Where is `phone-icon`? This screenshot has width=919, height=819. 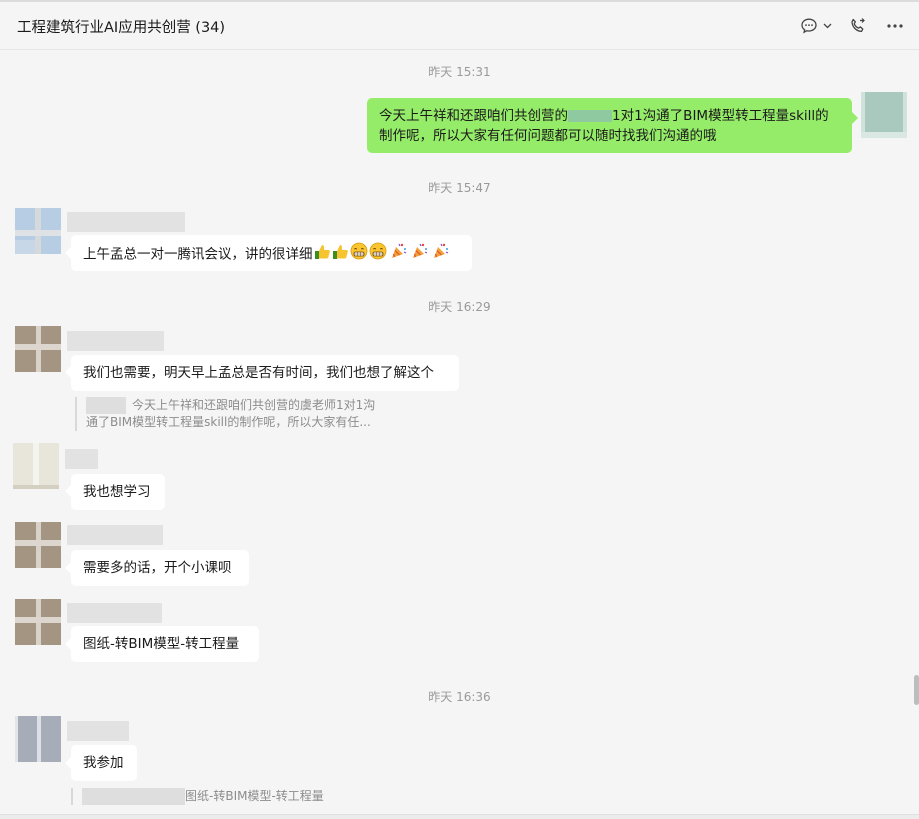 phone-icon is located at coordinates (858, 26).